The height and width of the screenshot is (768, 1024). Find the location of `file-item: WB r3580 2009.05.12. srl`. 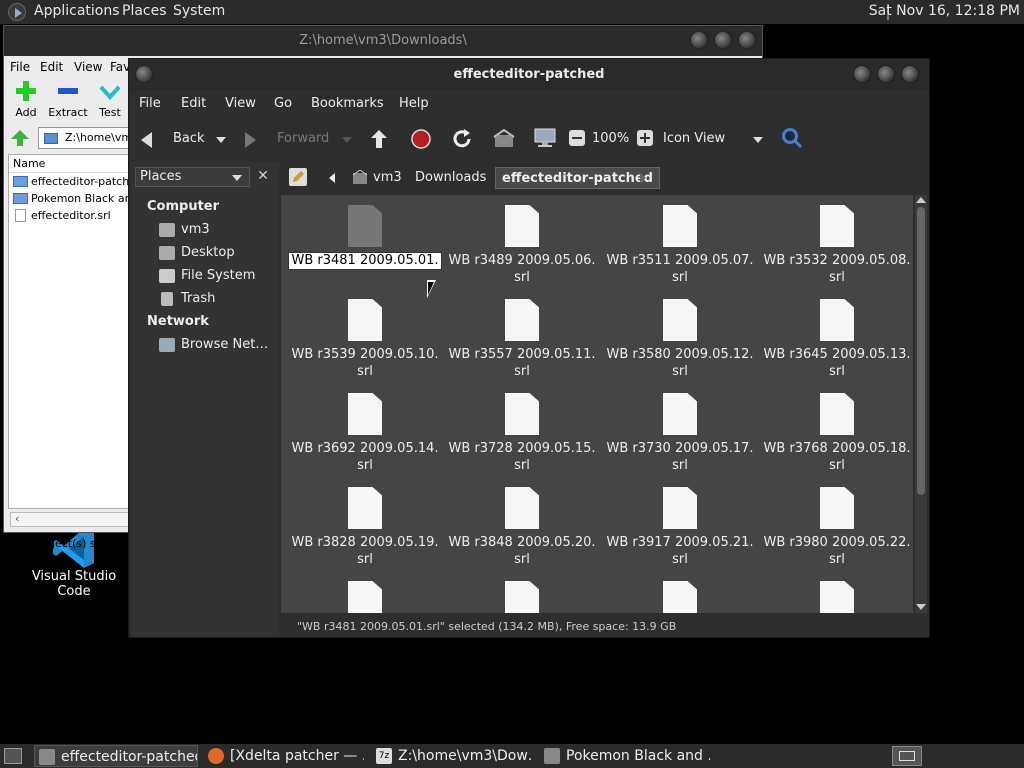

file-item: WB r3580 2009.05.12. srl is located at coordinates (680, 339).